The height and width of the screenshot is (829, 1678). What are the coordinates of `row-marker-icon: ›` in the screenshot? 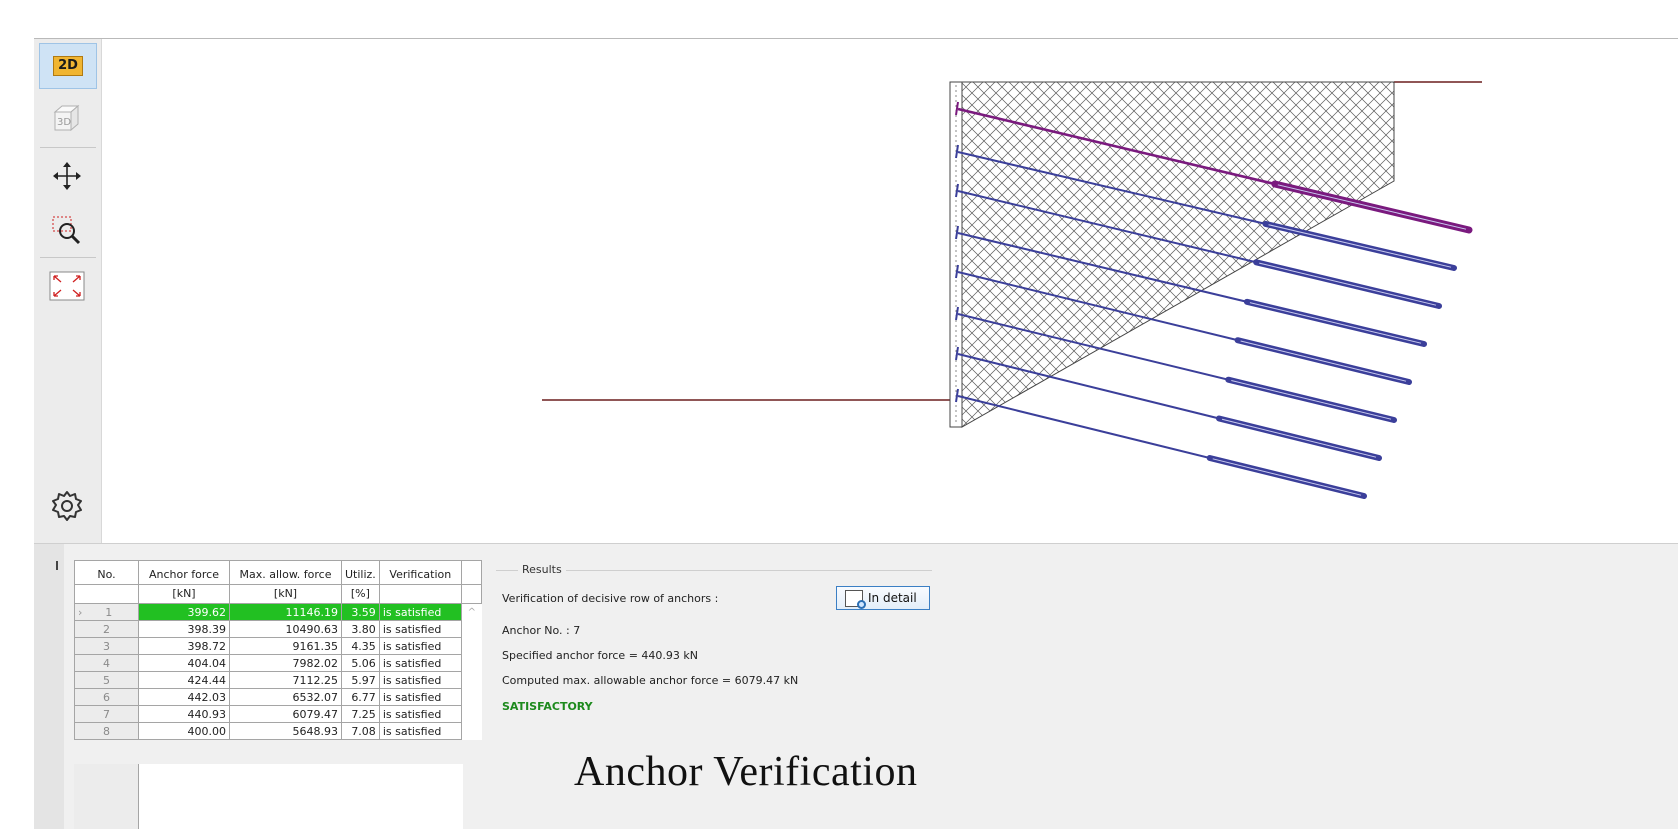 It's located at (80, 612).